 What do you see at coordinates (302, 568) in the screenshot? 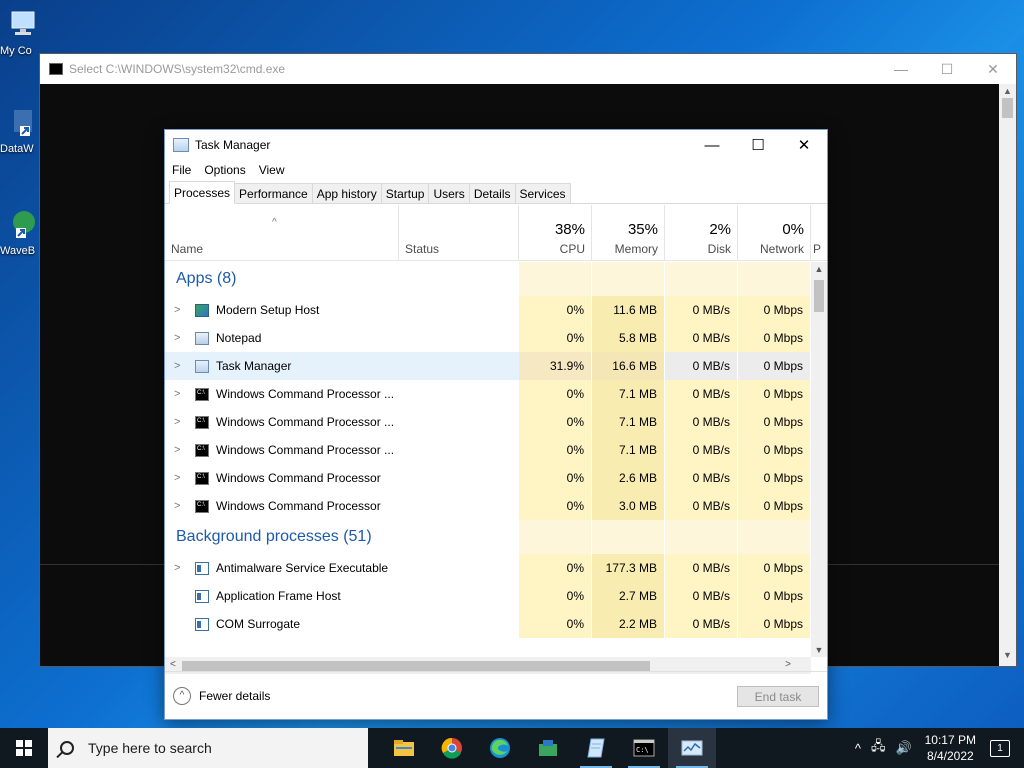
I see `process-name: Antimalware Service Executable` at bounding box center [302, 568].